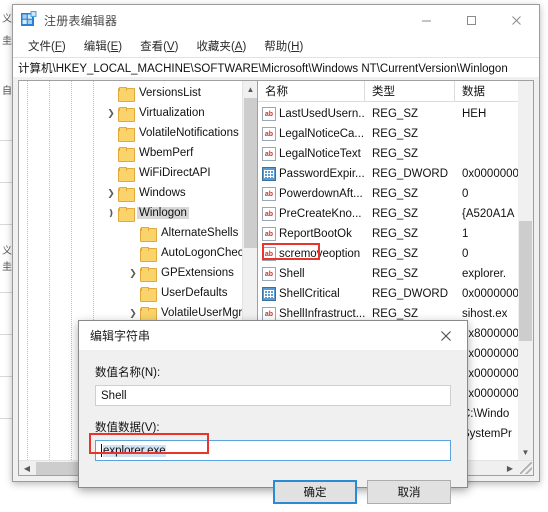 The image size is (548, 512). What do you see at coordinates (7, 267) in the screenshot?
I see `bg-fragment: 圭` at bounding box center [7, 267].